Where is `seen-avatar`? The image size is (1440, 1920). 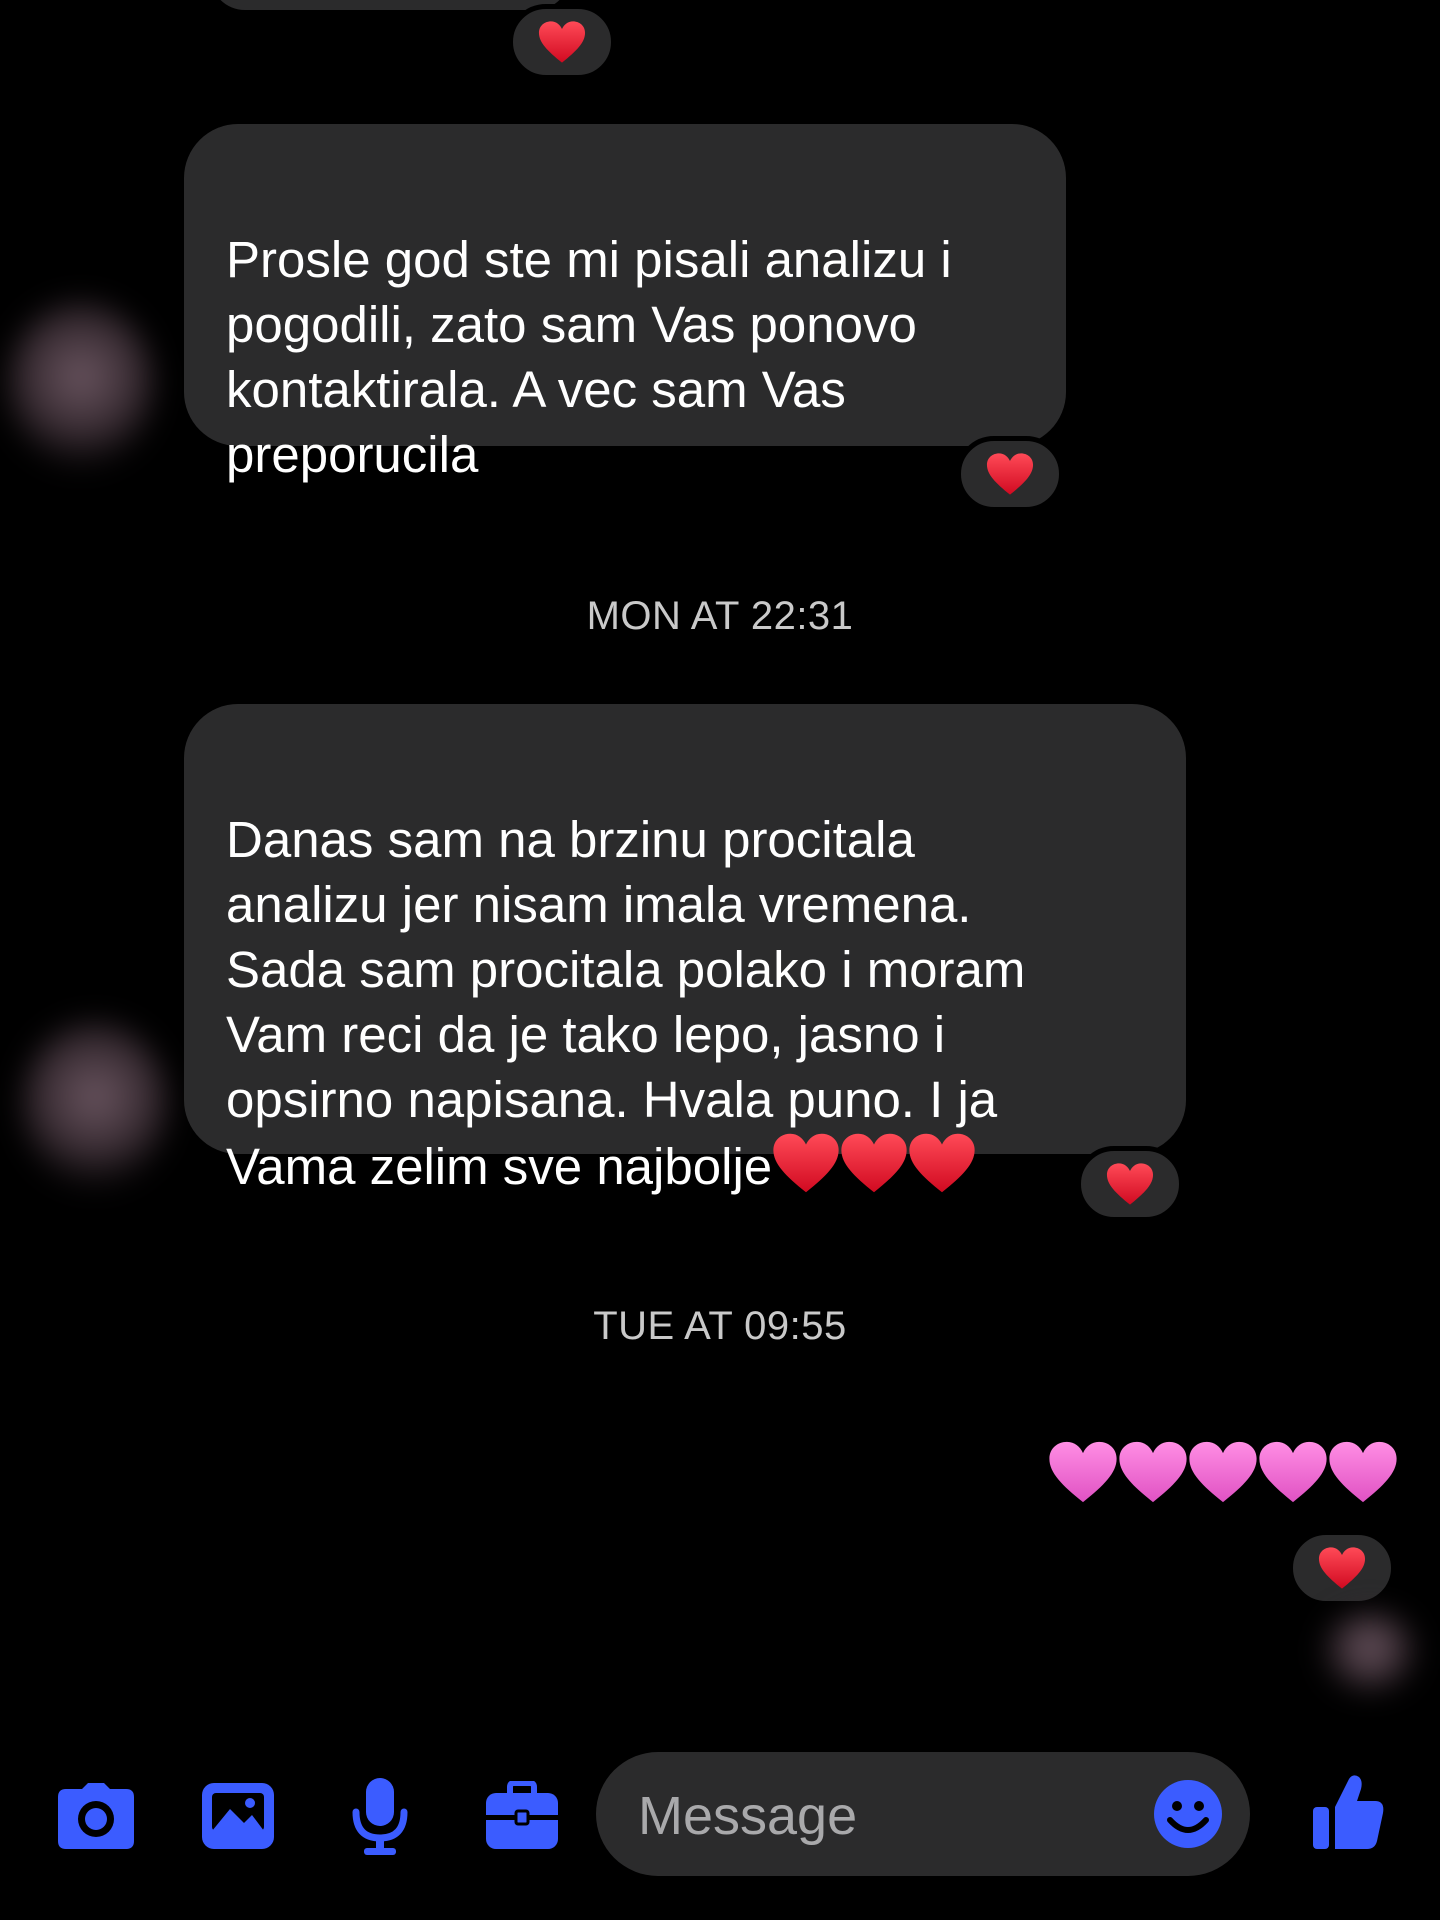 seen-avatar is located at coordinates (1370, 1652).